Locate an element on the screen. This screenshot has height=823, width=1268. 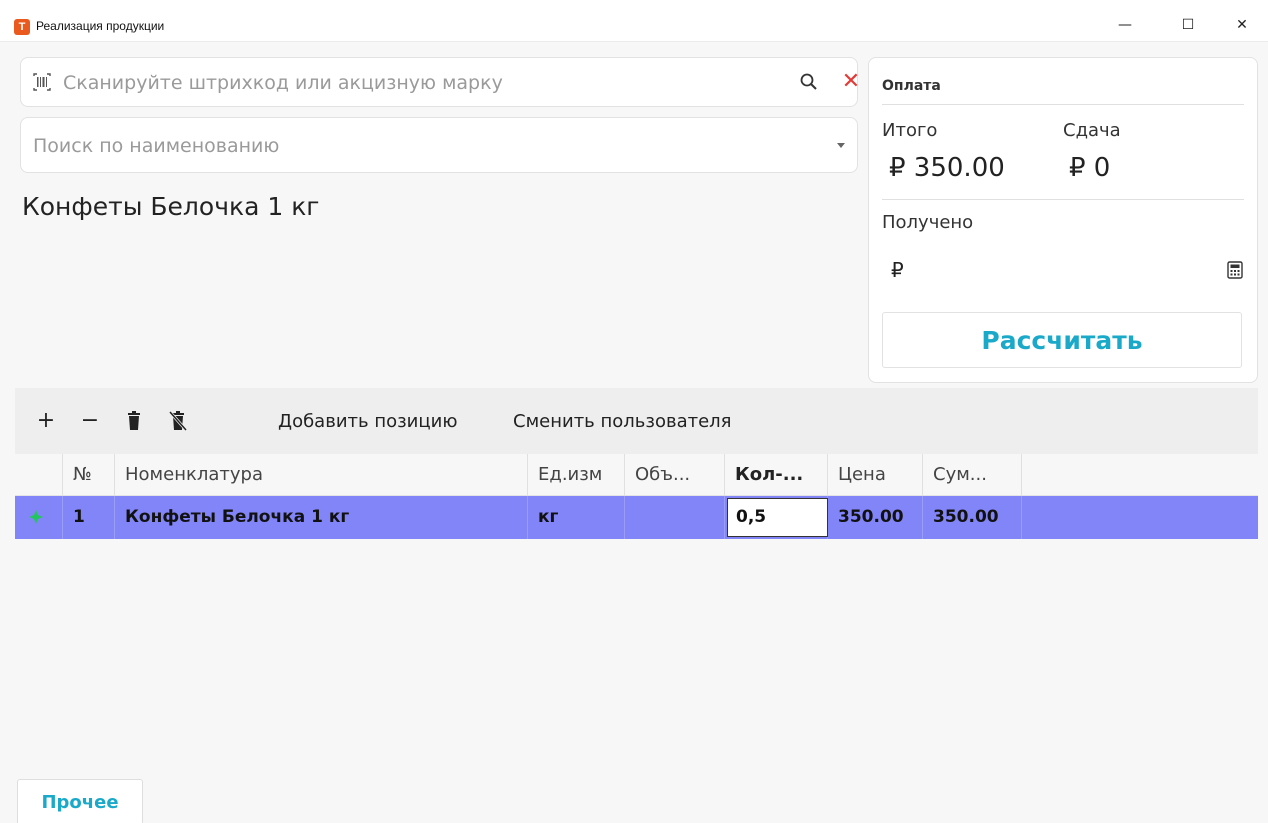
barcode-icon is located at coordinates (42, 82).